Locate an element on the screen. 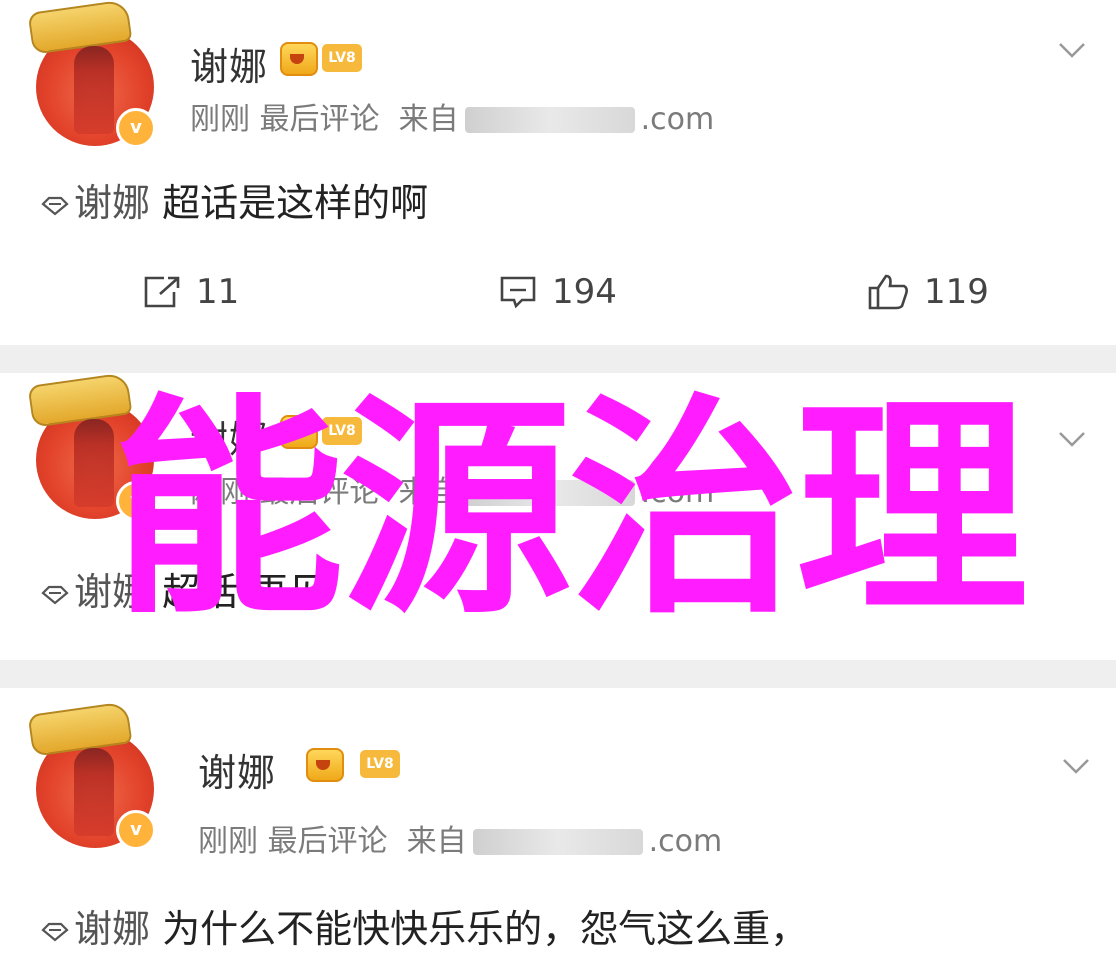 Image resolution: width=1116 pixels, height=966 pixels. like-button: 119 is located at coordinates (927, 292).